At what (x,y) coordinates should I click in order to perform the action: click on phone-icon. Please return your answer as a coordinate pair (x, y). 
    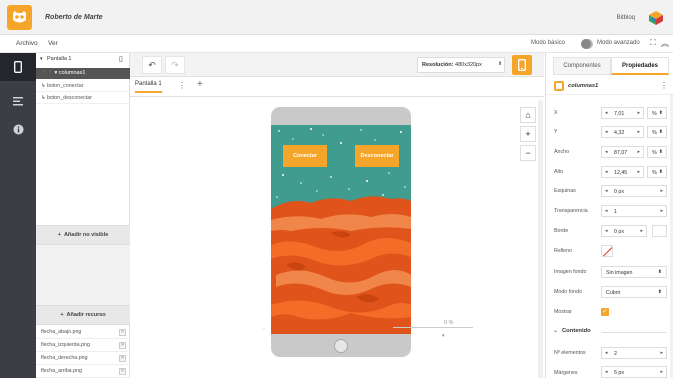
    Looking at the image, I should click on (18, 67).